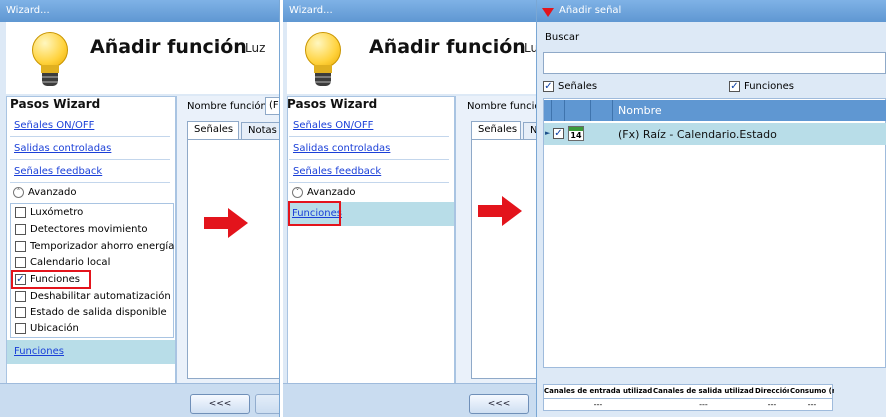 This screenshot has width=886, height=417. Describe the element at coordinates (711, 11) in the screenshot. I see `window-title-bar: Añadir señal` at that location.